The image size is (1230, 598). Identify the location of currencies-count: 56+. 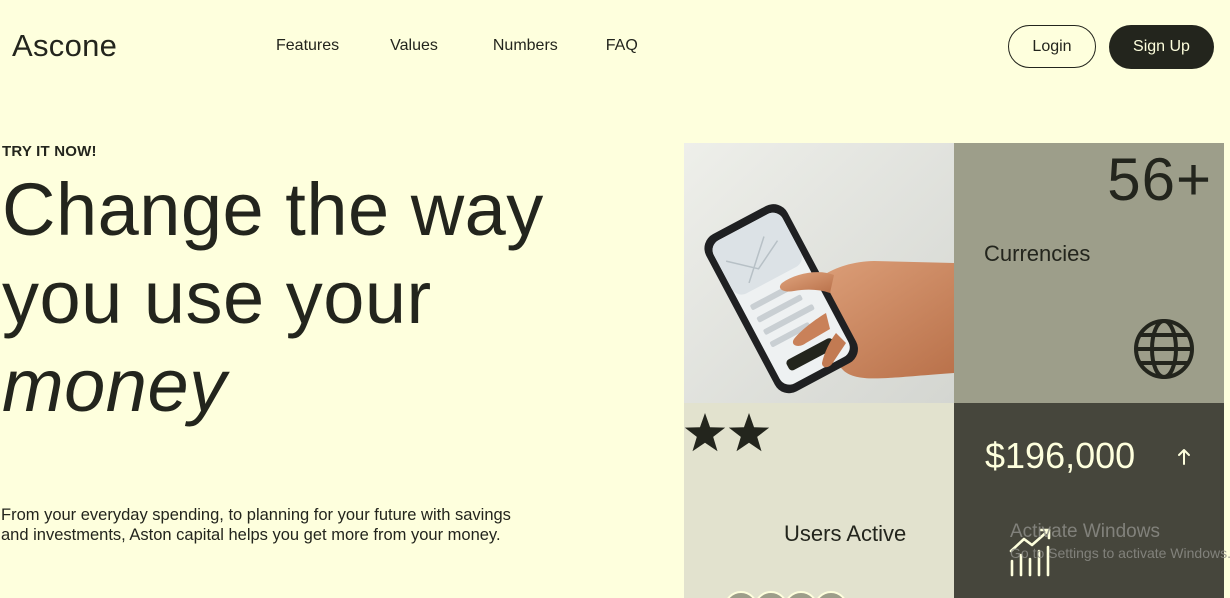
(1159, 179).